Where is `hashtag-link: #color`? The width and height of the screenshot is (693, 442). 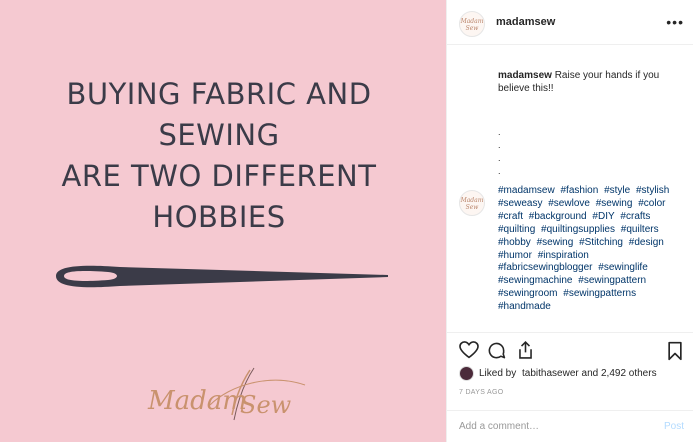 hashtag-link: #color is located at coordinates (651, 203).